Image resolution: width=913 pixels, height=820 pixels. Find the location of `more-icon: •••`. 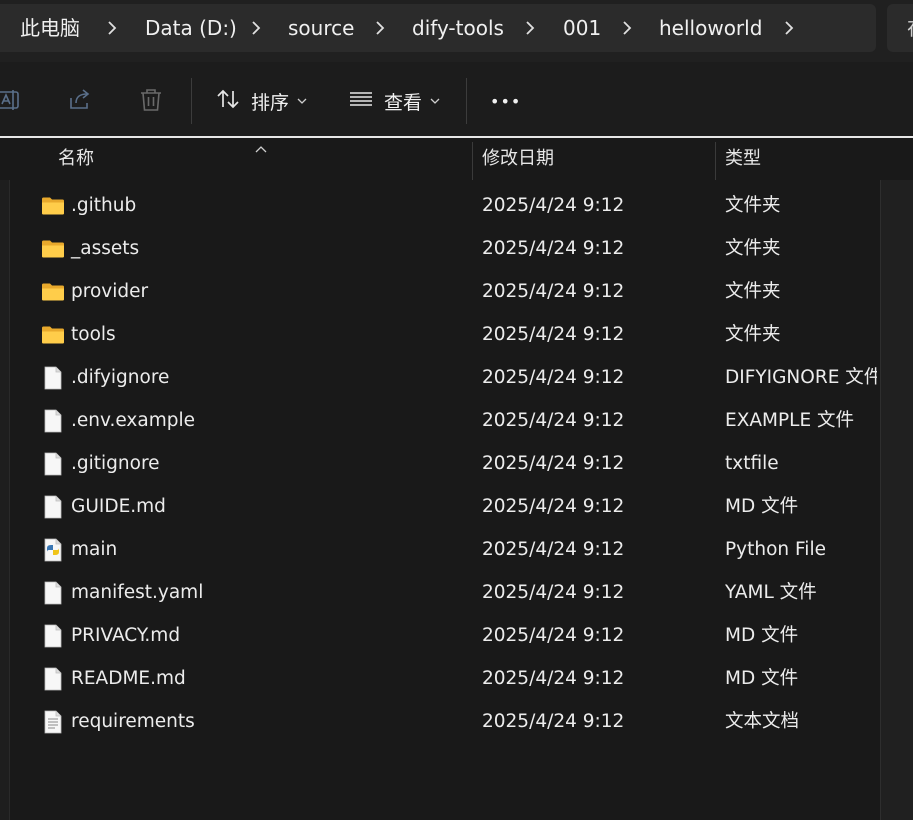

more-icon: ••• is located at coordinates (506, 101).